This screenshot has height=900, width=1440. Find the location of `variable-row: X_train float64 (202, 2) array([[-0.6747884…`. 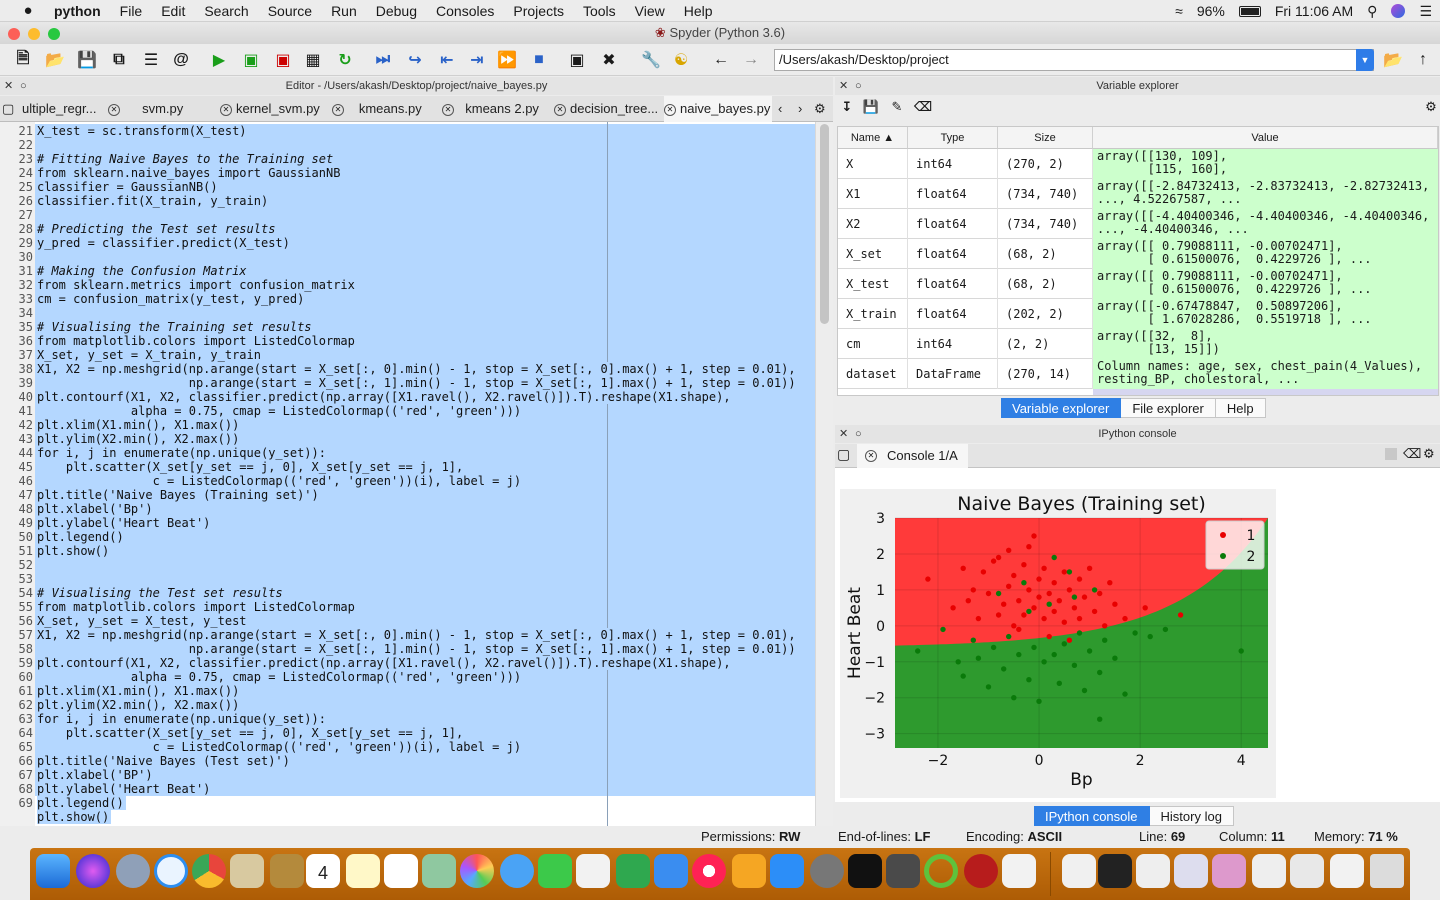

variable-row: X_train float64 (202, 2) array([[-0.6747884… is located at coordinates (1138, 314).